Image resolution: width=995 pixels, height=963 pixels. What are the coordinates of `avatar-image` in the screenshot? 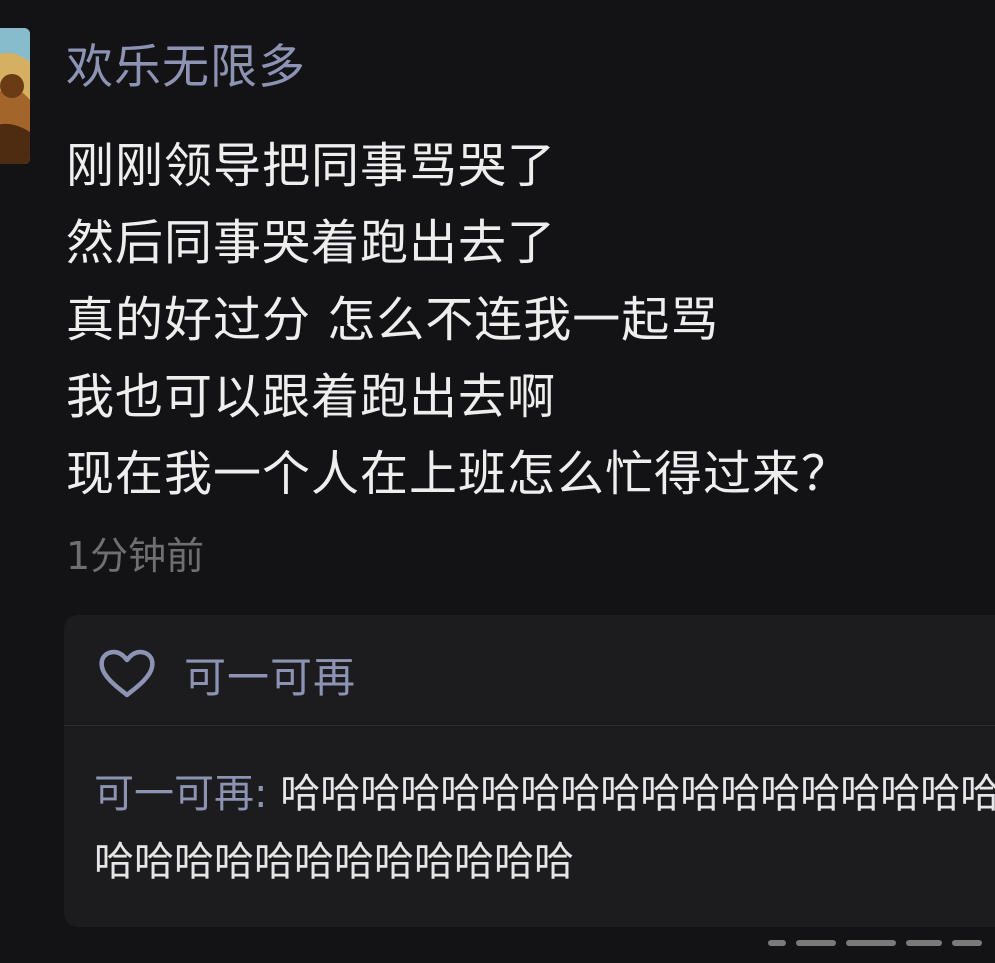 It's located at (15, 96).